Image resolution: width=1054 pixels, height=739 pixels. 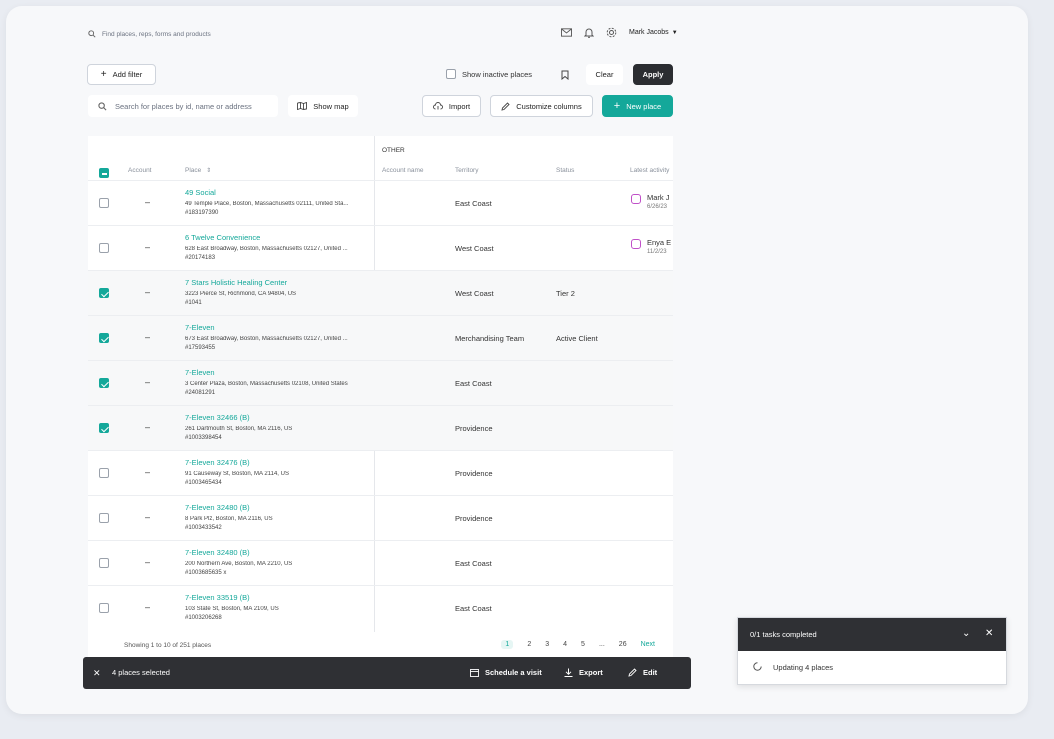 I want to click on calendar-icon, so click(x=474, y=673).